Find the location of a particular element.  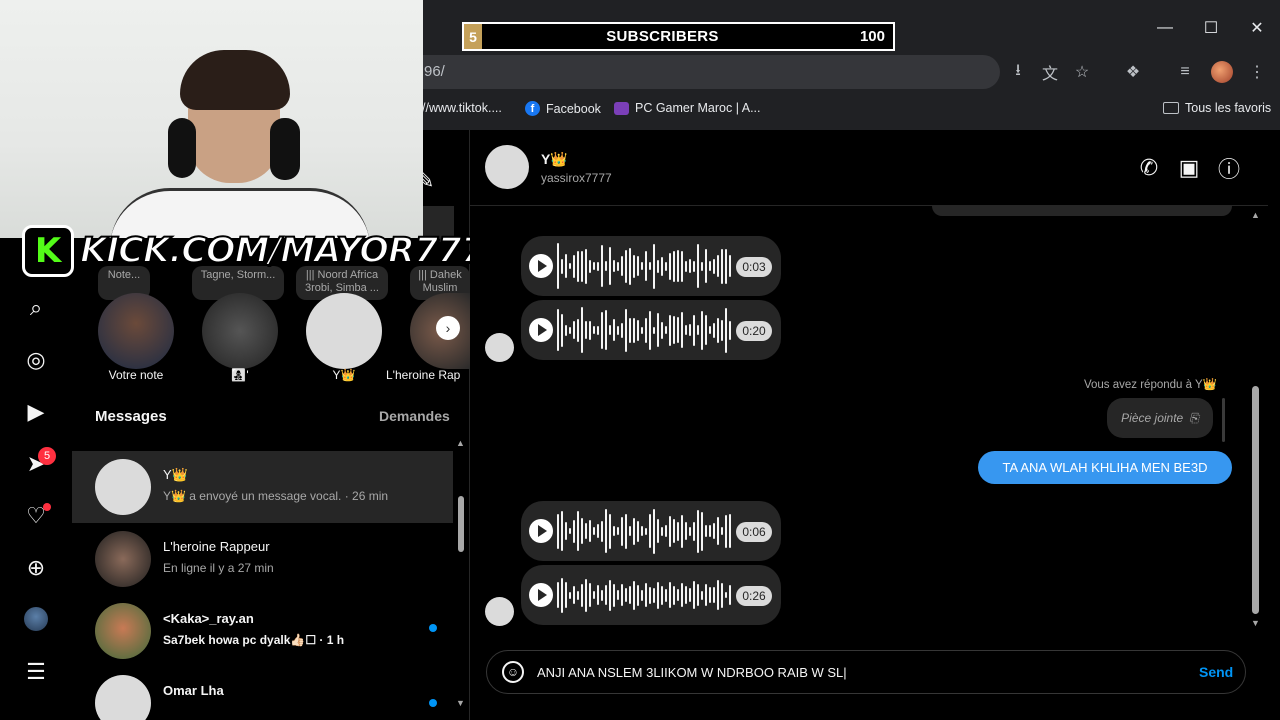

chat-contact-name: Y👑 is located at coordinates (554, 159).